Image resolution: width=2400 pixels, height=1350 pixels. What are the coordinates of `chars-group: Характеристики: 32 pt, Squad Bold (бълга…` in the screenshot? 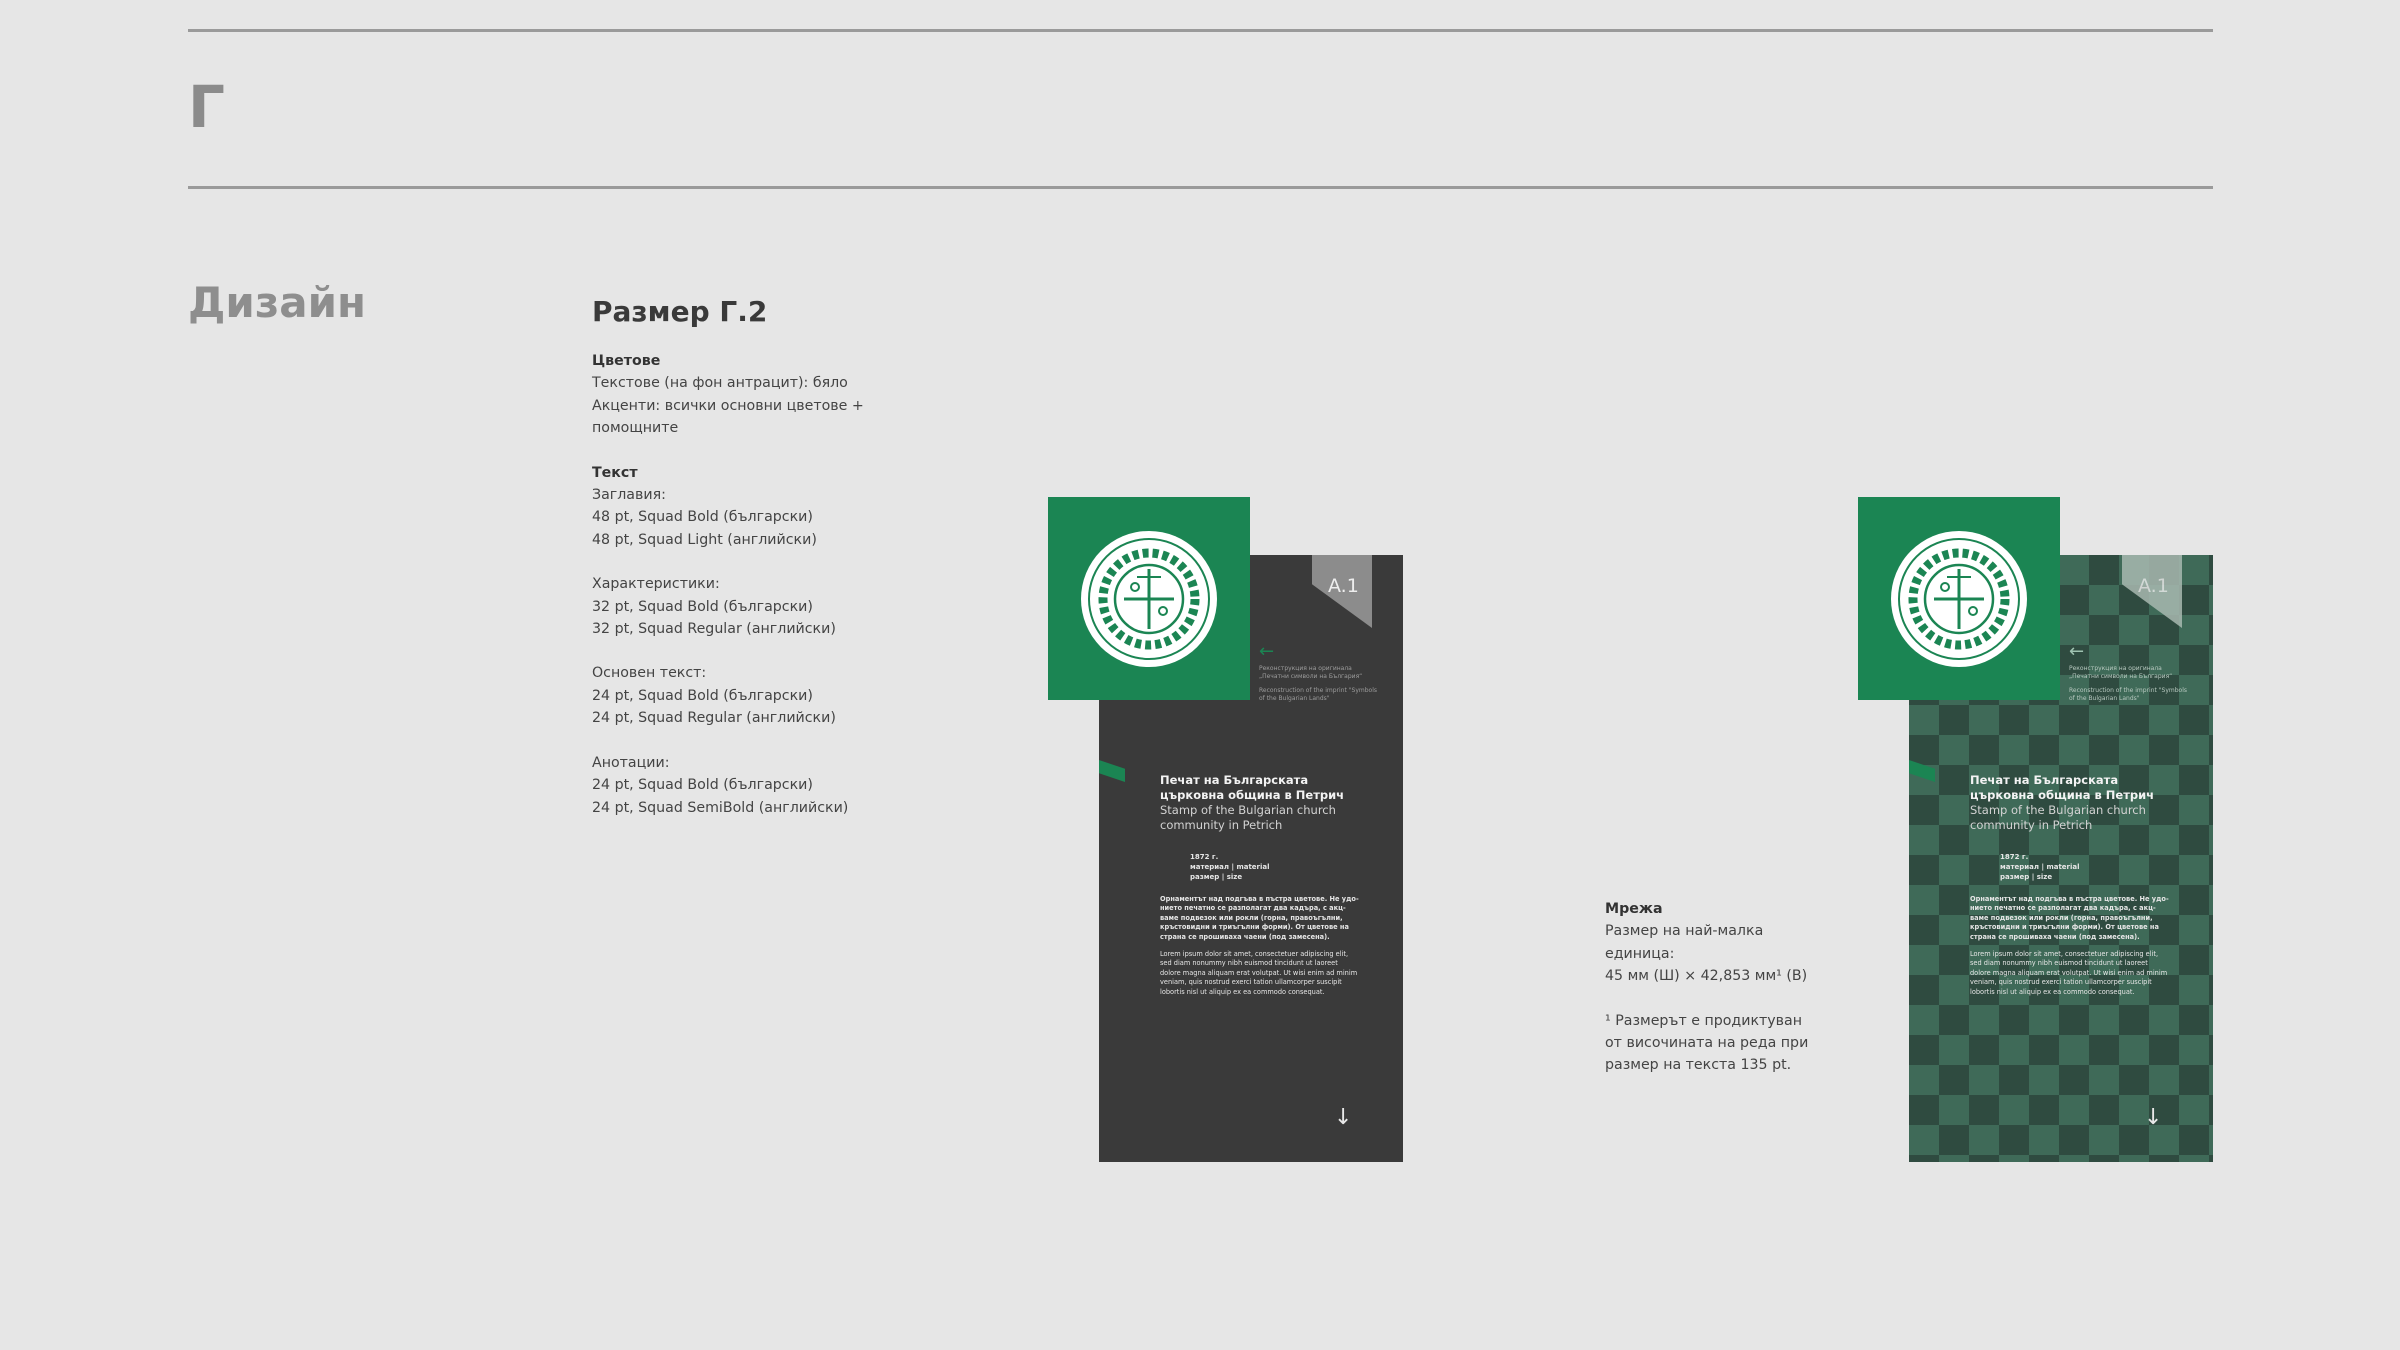 It's located at (757, 606).